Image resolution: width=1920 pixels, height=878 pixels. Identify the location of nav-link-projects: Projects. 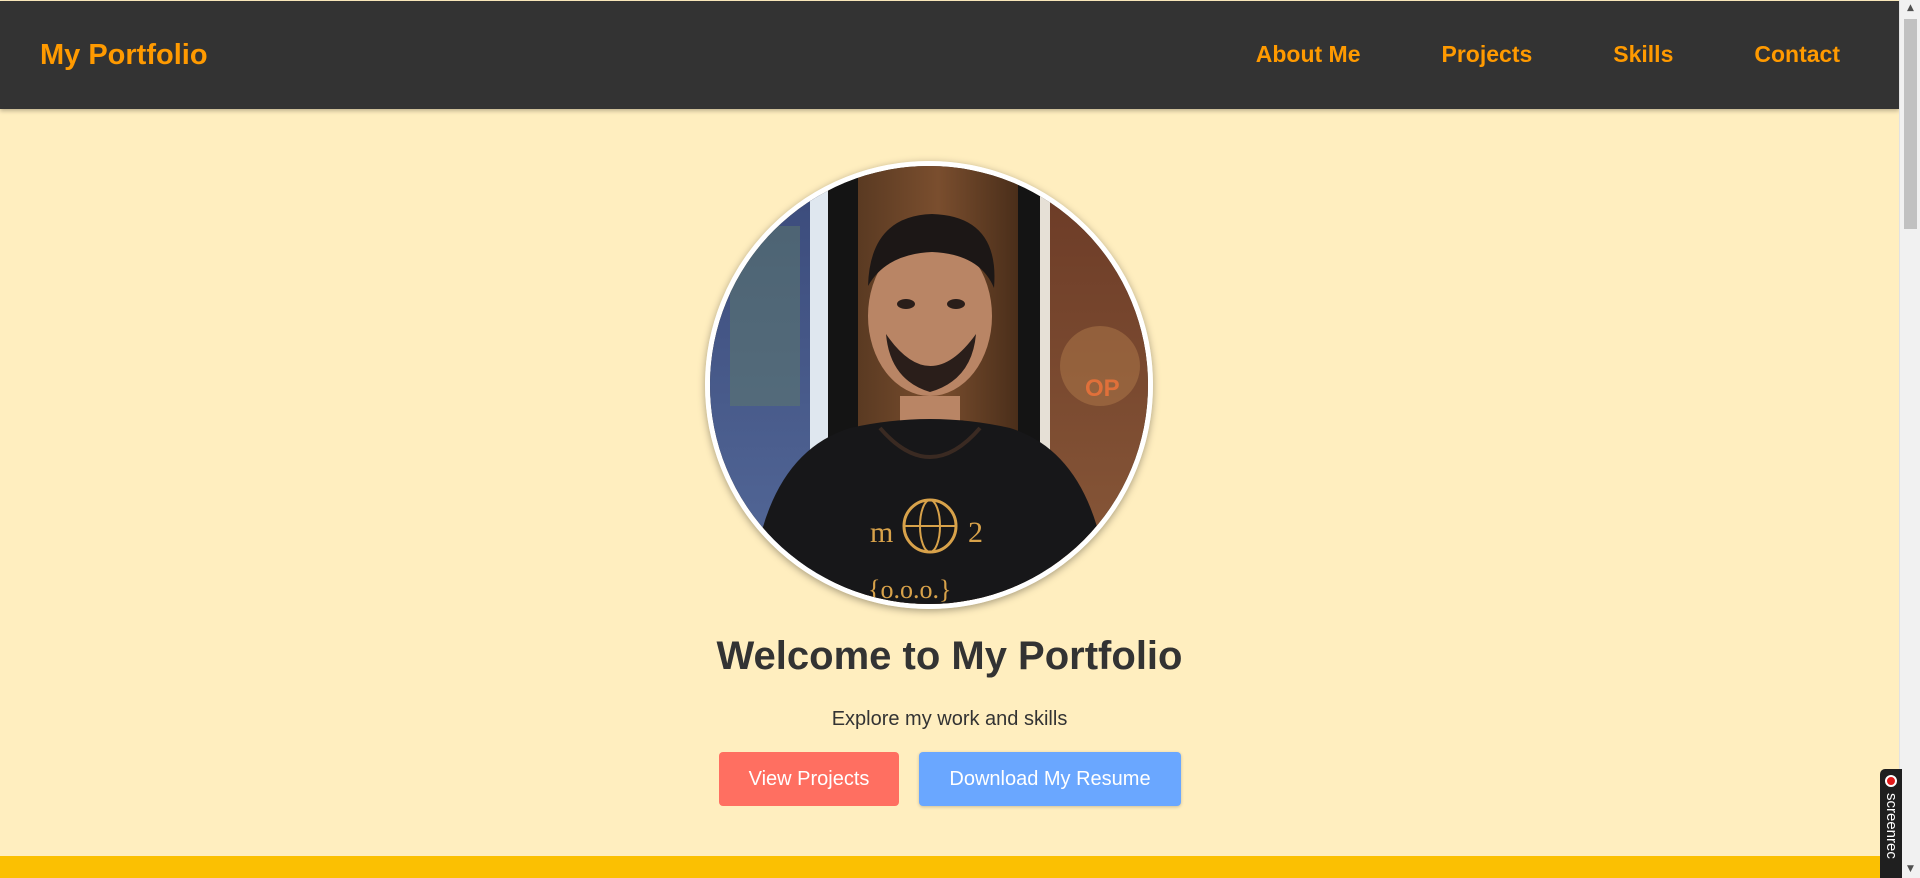
(1487, 54).